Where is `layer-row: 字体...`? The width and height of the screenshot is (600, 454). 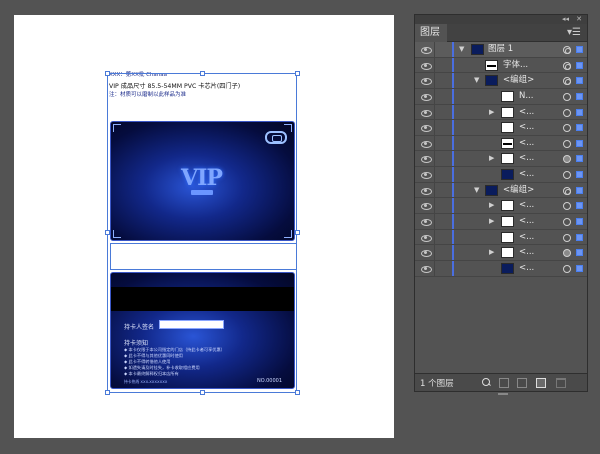
layer-row: 字体... is located at coordinates (501, 65).